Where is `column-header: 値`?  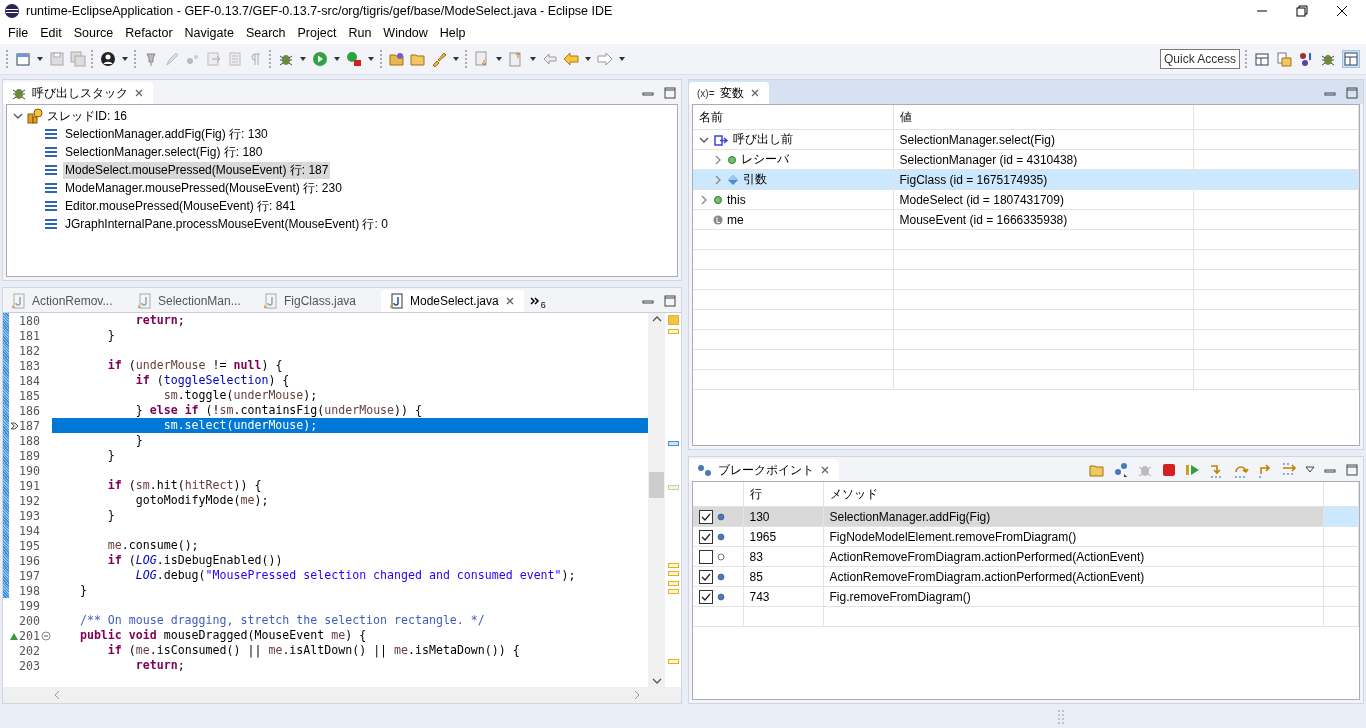 column-header: 値 is located at coordinates (905, 116).